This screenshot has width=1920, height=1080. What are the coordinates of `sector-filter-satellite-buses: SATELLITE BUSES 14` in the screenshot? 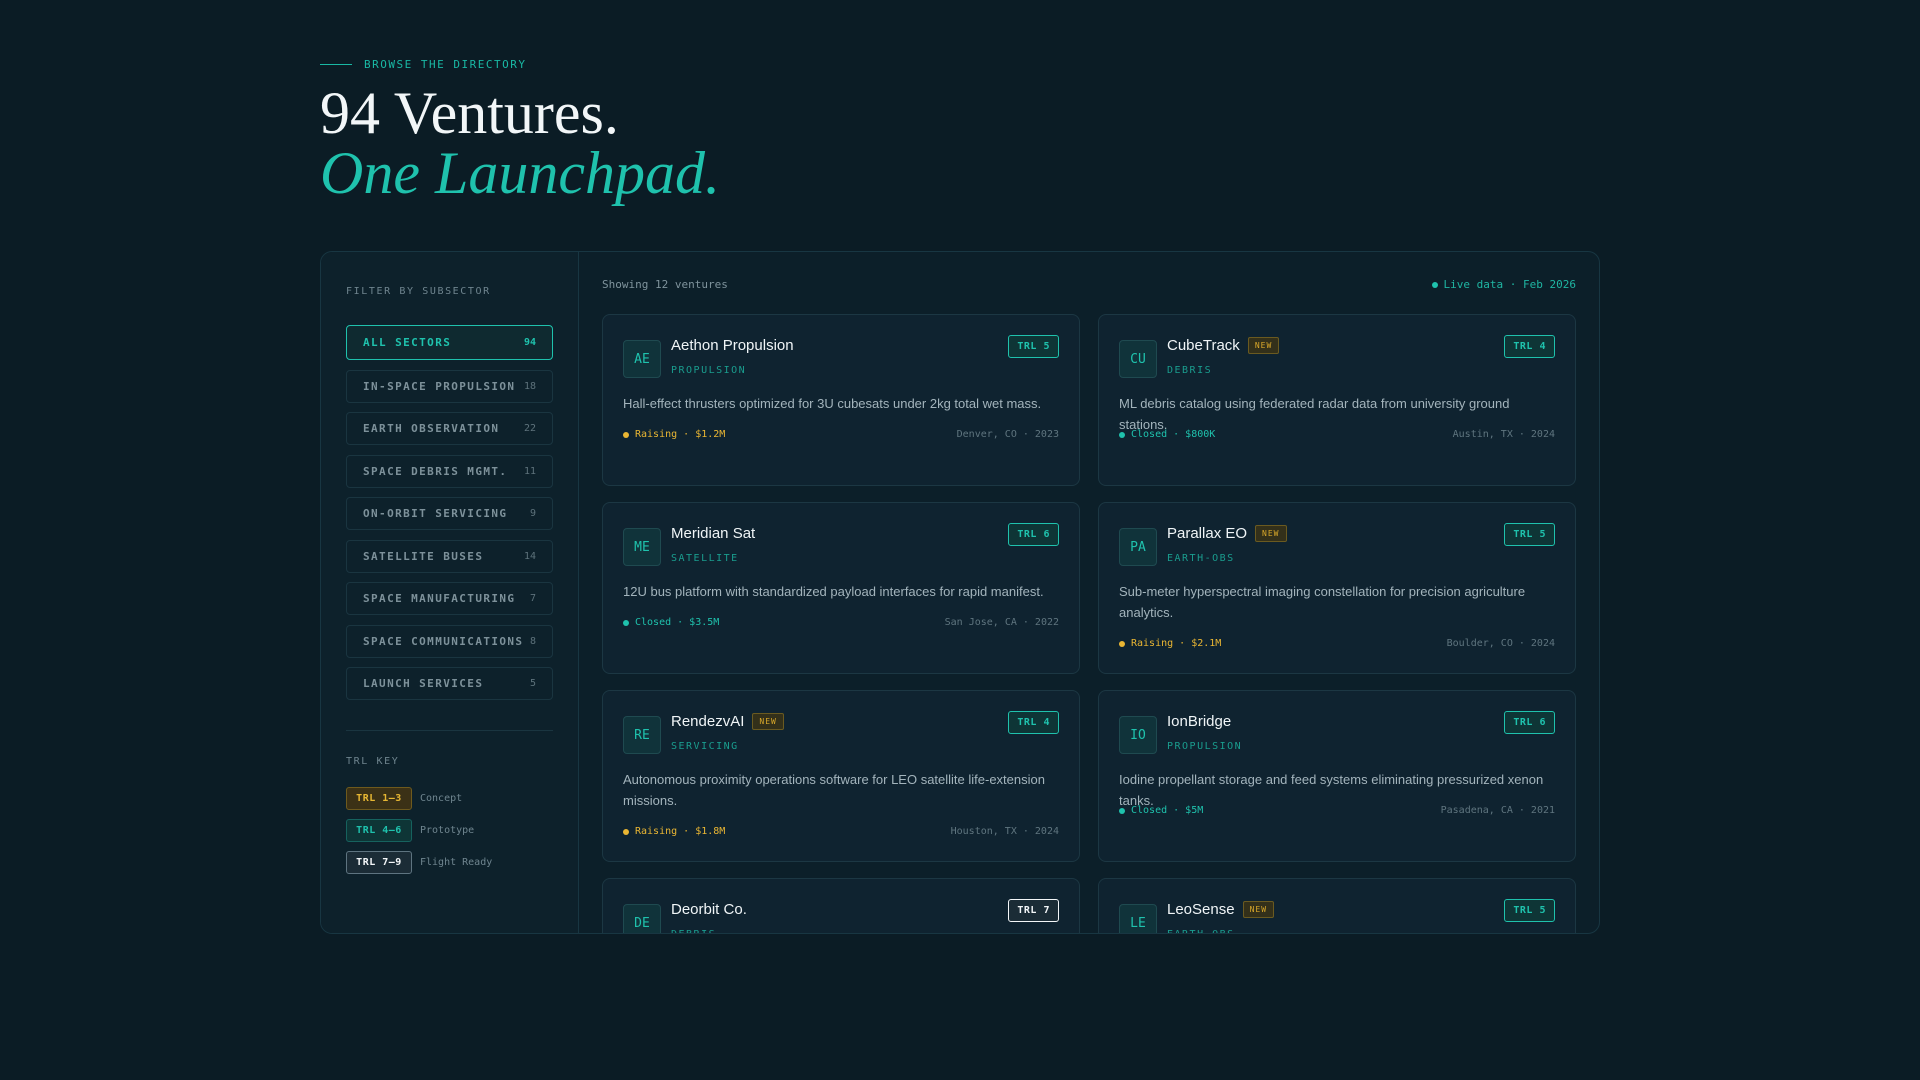 It's located at (449, 556).